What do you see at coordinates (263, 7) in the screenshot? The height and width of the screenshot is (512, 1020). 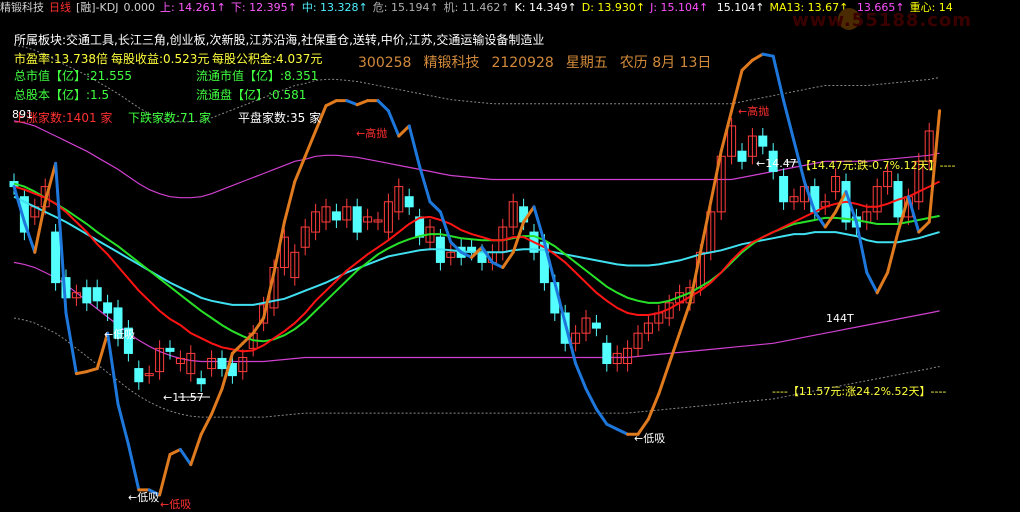 I see `header-item-1: 下: 12.395↑` at bounding box center [263, 7].